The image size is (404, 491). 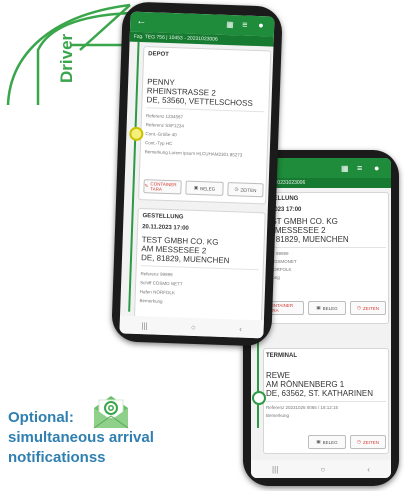 What do you see at coordinates (166, 274) in the screenshot?
I see `field-value: 99999` at bounding box center [166, 274].